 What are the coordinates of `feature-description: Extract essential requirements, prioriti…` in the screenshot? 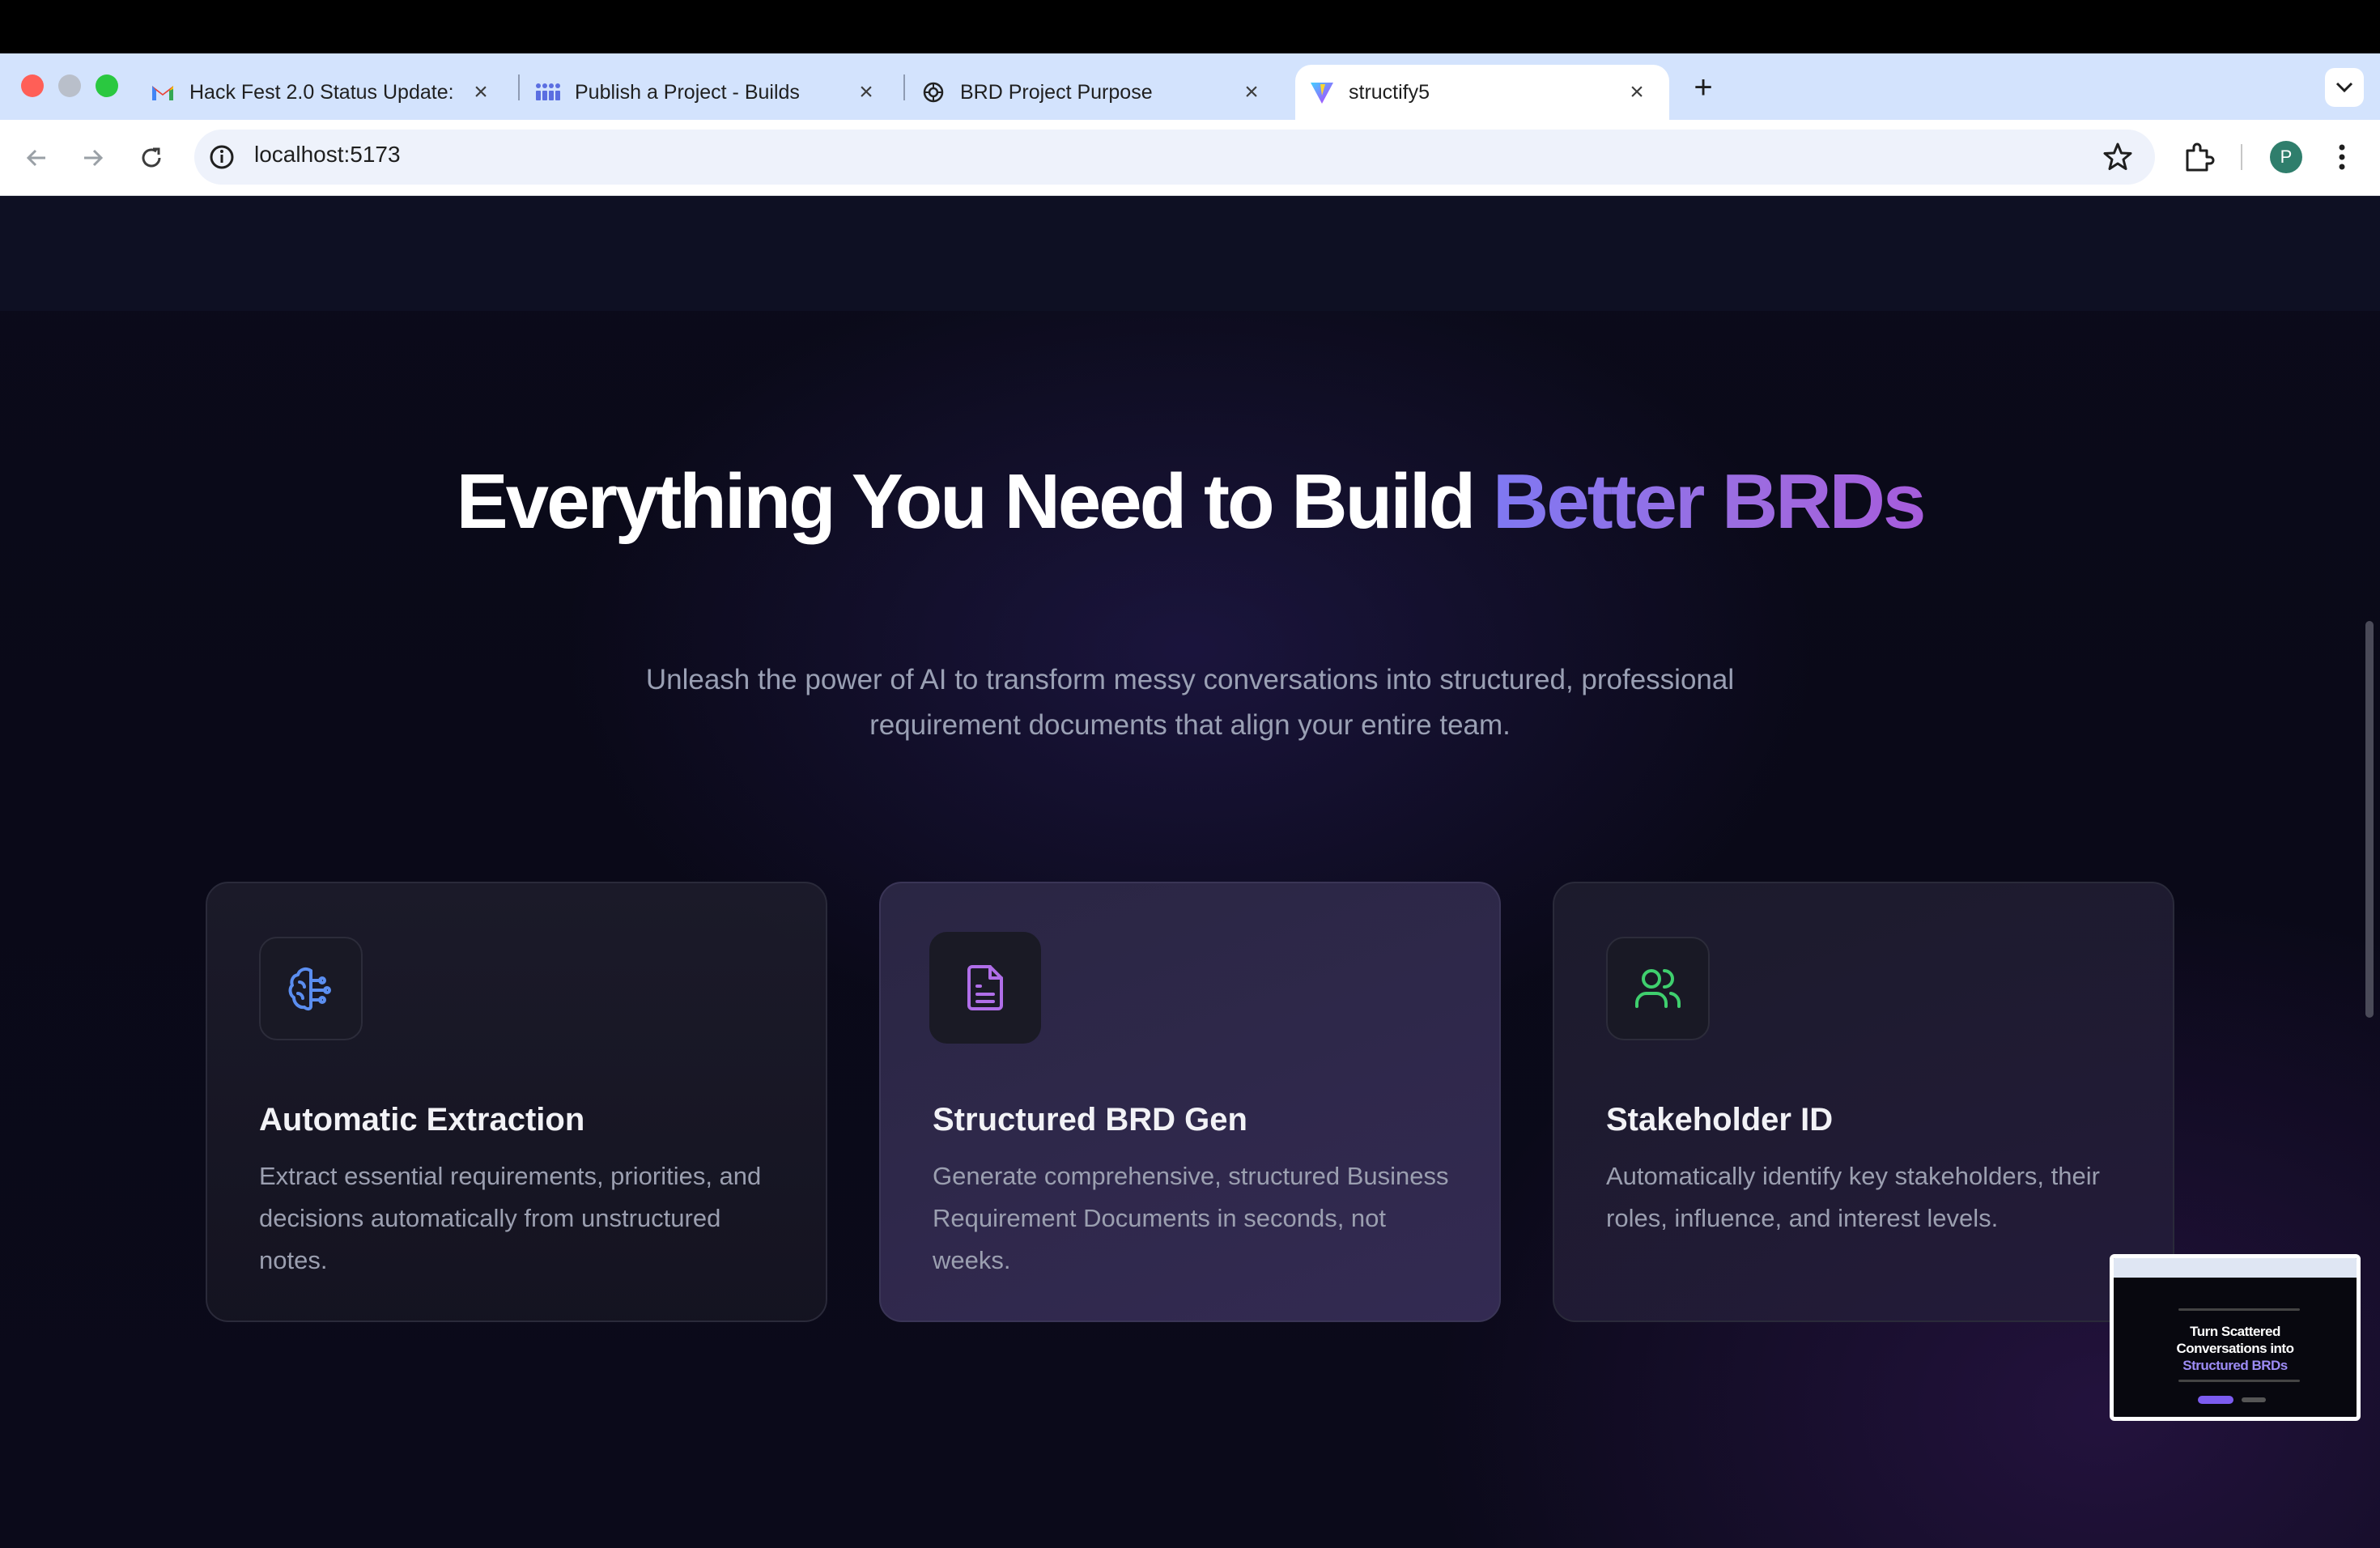 It's located at (510, 1218).